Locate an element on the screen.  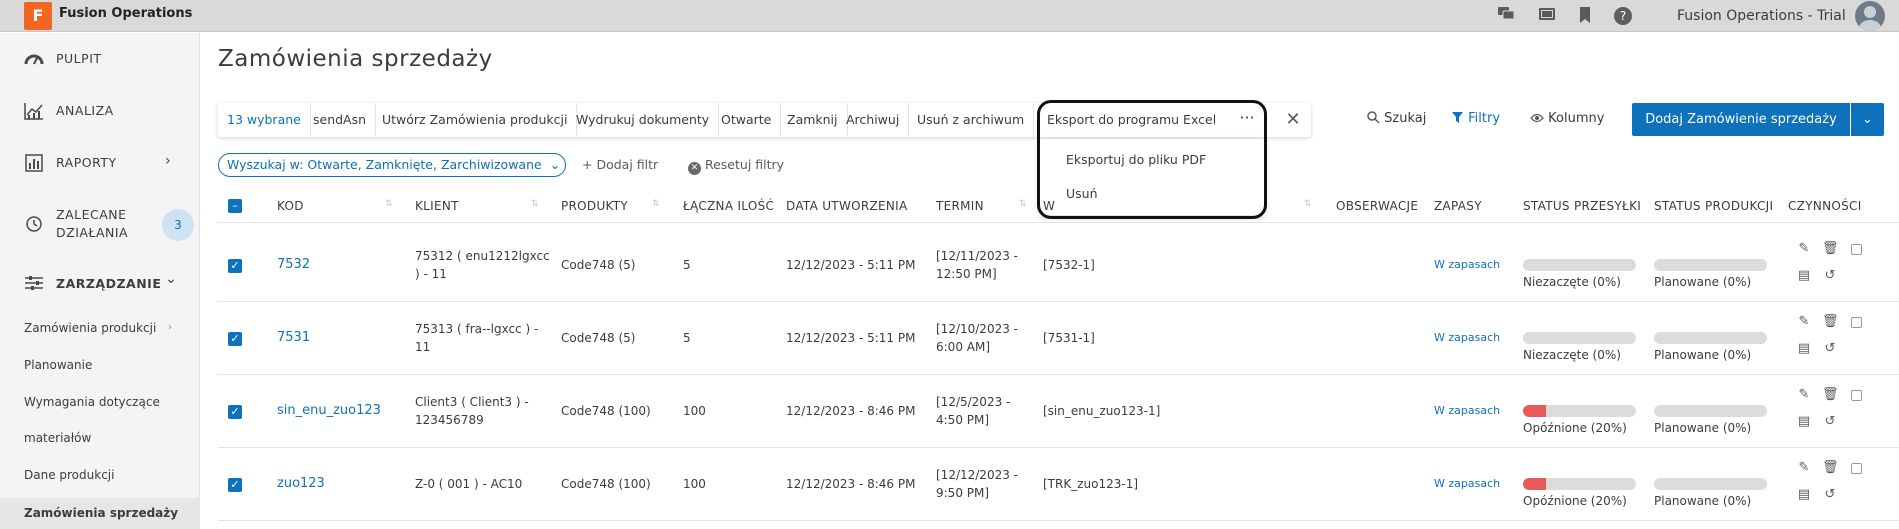
chat-icon is located at coordinates (1506, 16).